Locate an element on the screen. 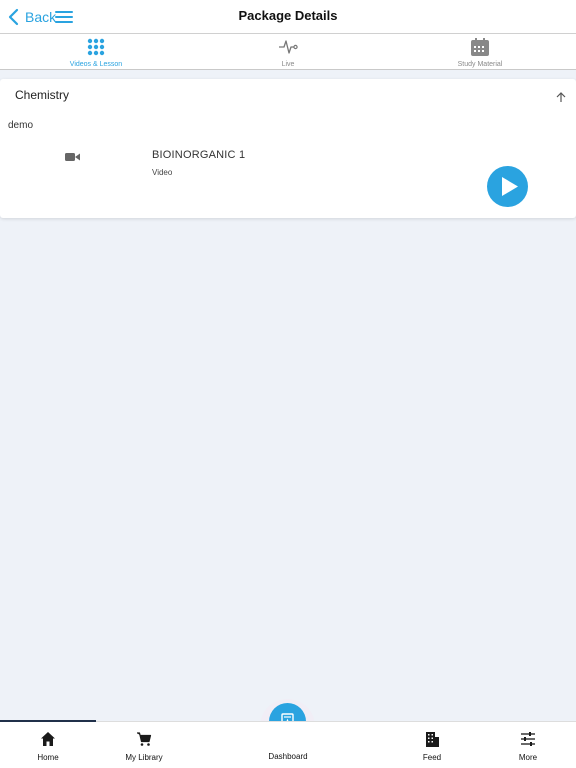 This screenshot has height=768, width=576. sliders-icon is located at coordinates (528, 739).